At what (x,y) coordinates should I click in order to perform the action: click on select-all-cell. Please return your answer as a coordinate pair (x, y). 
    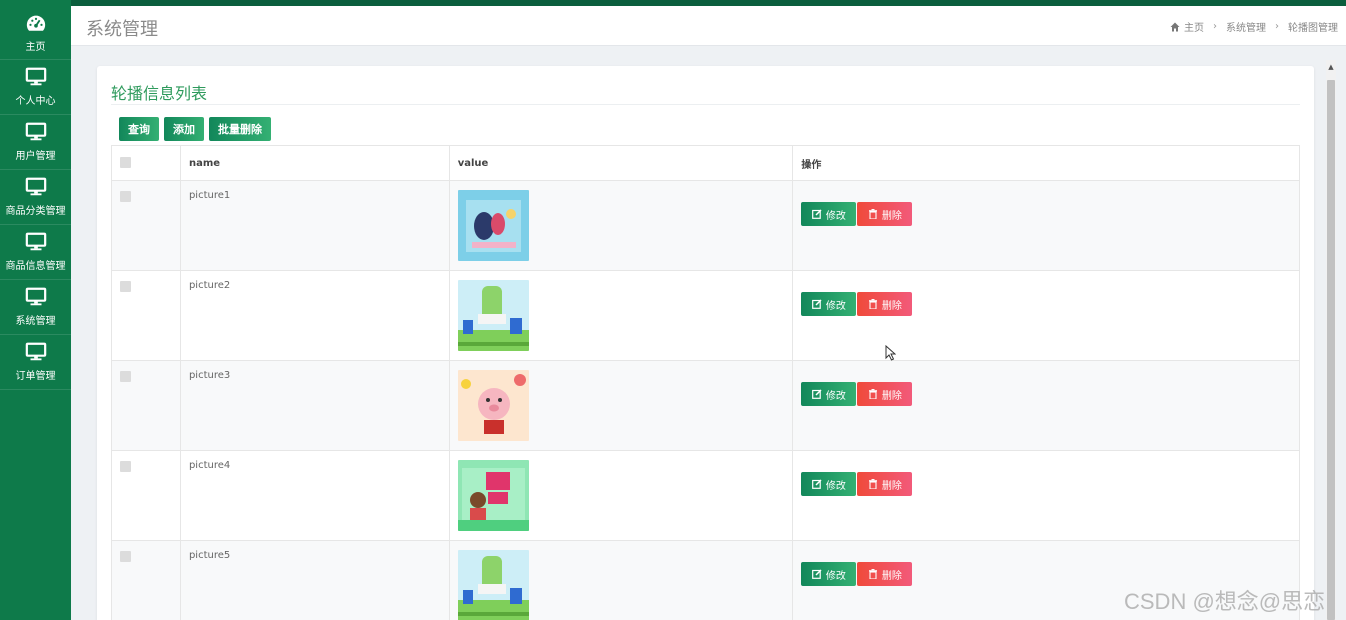
    Looking at the image, I should click on (146, 163).